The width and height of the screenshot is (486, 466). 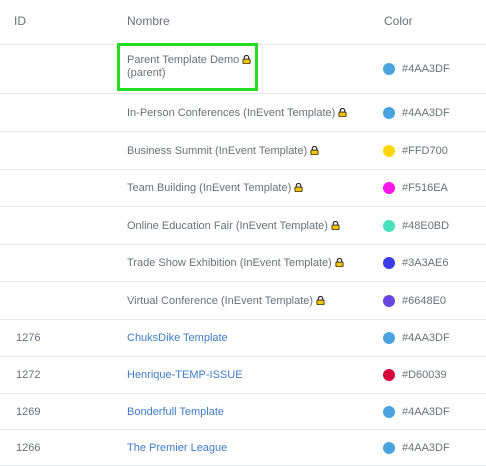 What do you see at coordinates (425, 263) in the screenshot?
I see `color-hex: #3A3AE6` at bounding box center [425, 263].